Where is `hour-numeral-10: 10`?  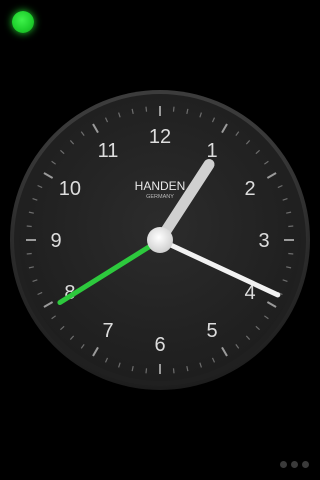 hour-numeral-10: 10 is located at coordinates (70, 189).